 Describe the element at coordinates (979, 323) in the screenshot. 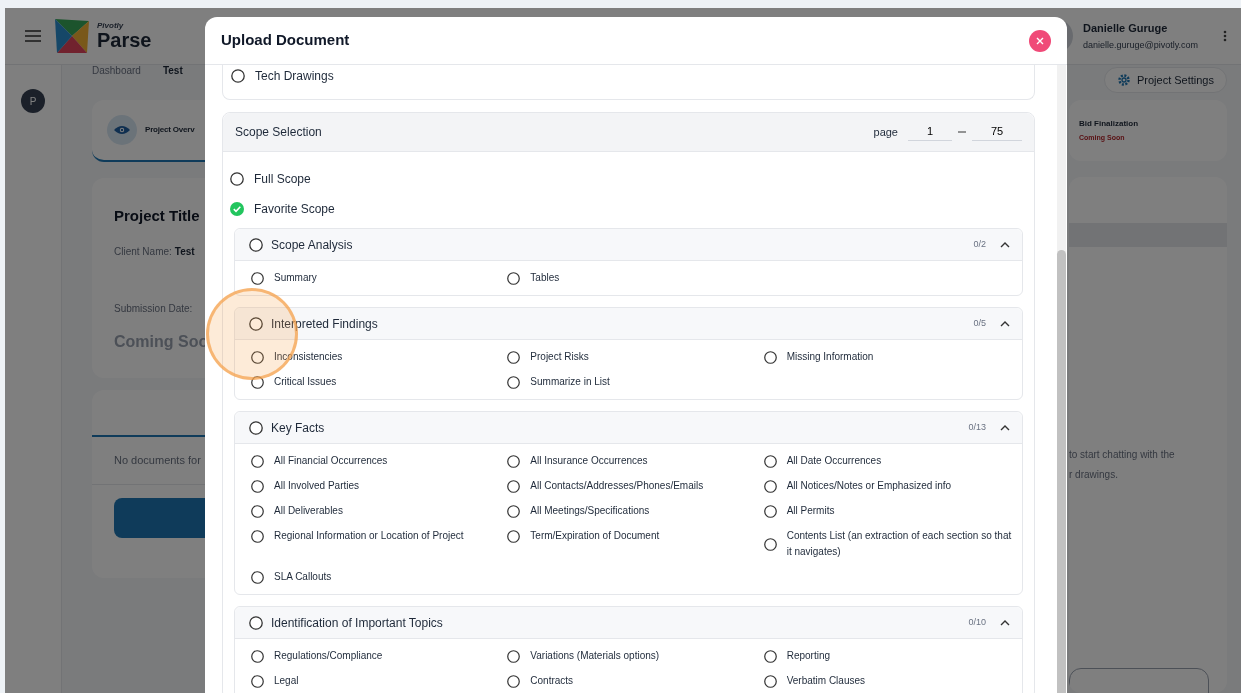

I see `selection-count: 0/5` at that location.